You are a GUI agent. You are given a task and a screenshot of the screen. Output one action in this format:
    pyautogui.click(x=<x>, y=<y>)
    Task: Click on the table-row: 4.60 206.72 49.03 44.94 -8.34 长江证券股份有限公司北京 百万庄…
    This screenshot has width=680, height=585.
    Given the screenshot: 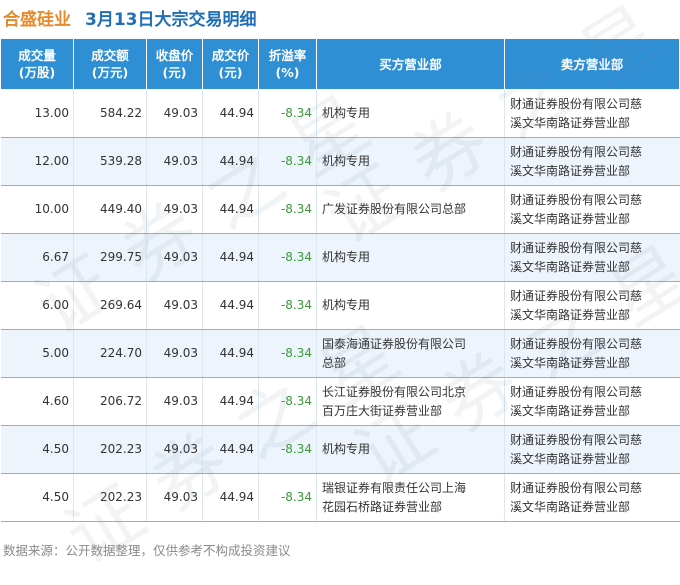 What is the action you would take?
    pyautogui.click(x=340, y=401)
    